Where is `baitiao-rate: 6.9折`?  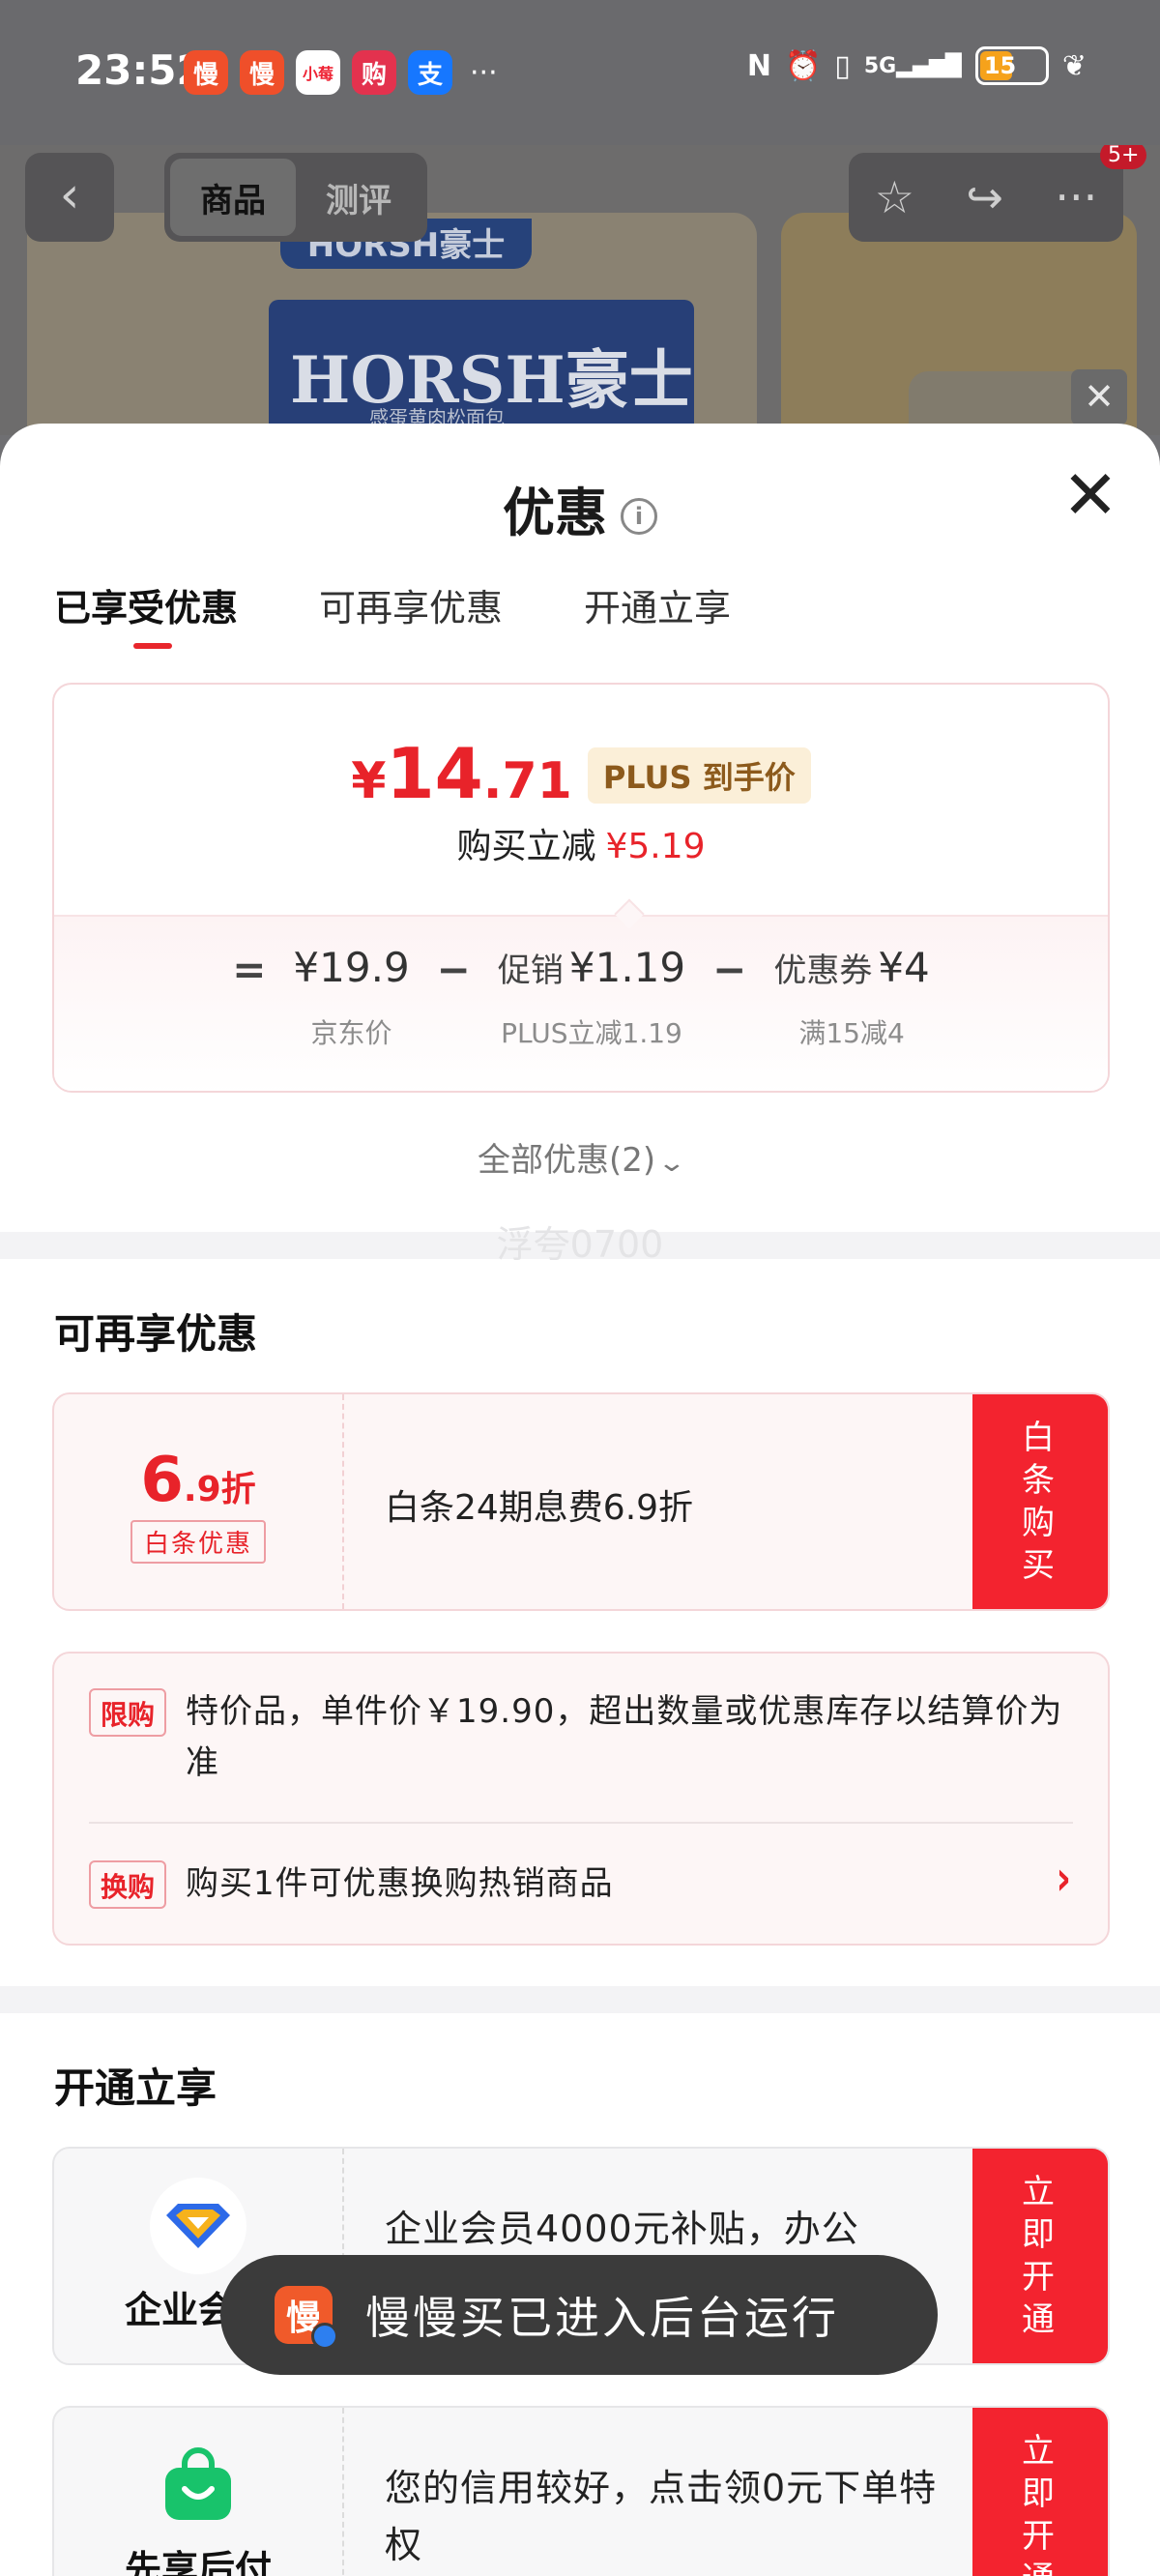
baitiao-rate: 6.9折 is located at coordinates (198, 1480).